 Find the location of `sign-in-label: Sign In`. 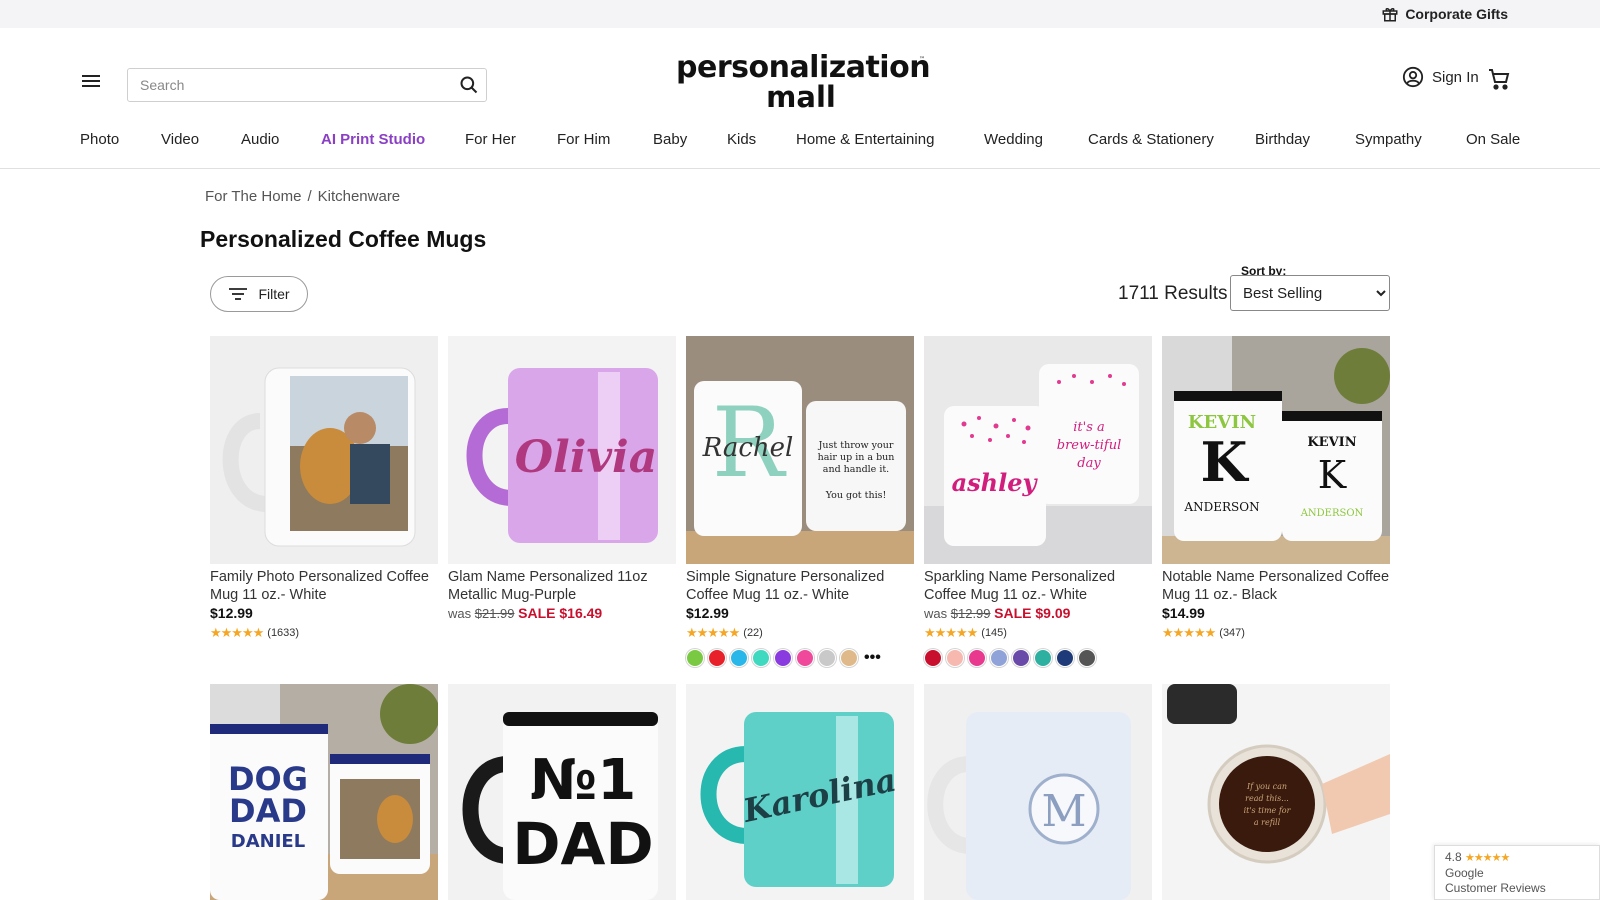

sign-in-label: Sign In is located at coordinates (1455, 77).